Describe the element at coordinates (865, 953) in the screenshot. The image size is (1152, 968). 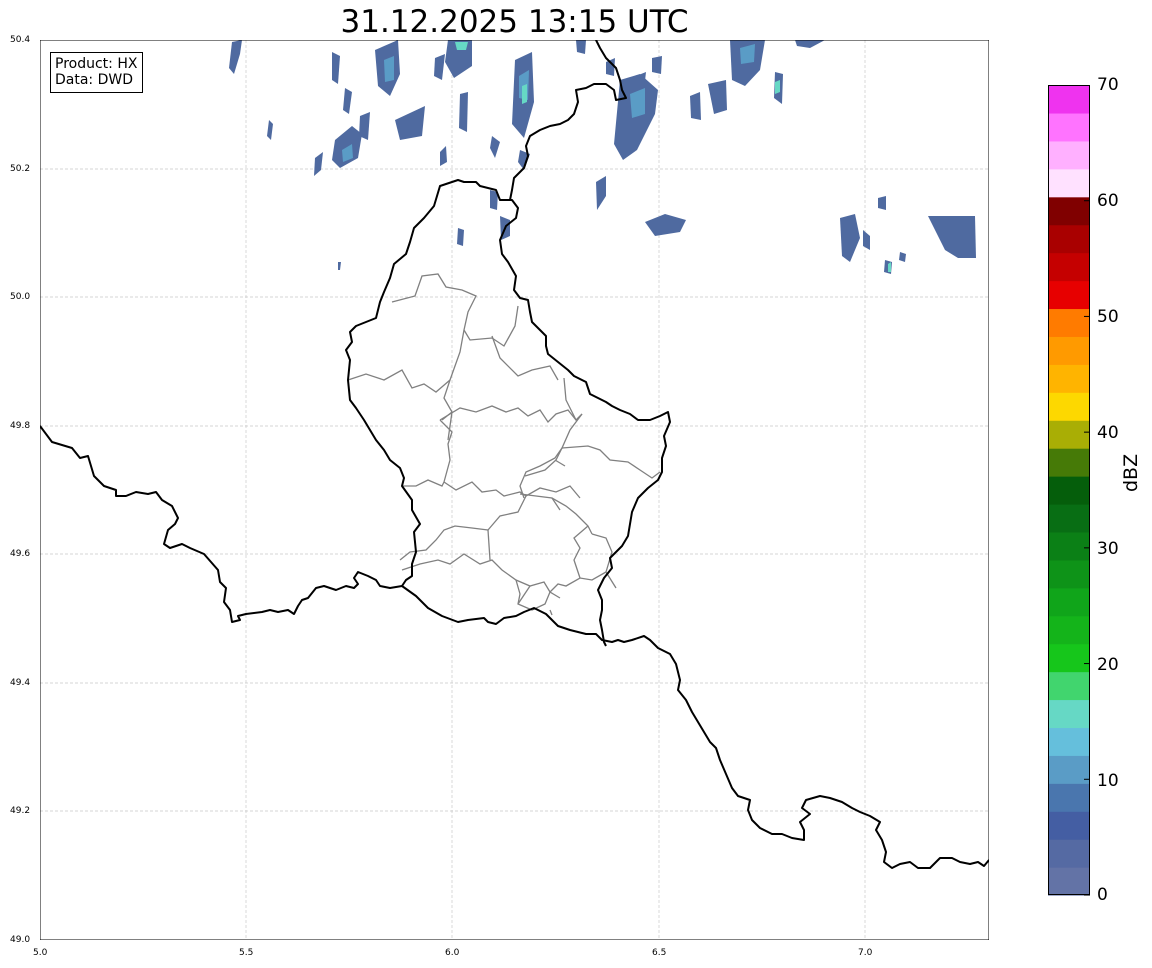
I see `lon-tick-label: 7.0` at that location.